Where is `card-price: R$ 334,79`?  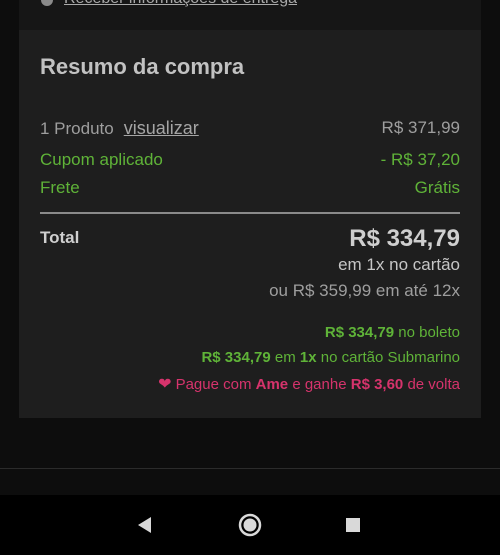 card-price: R$ 334,79 is located at coordinates (236, 357).